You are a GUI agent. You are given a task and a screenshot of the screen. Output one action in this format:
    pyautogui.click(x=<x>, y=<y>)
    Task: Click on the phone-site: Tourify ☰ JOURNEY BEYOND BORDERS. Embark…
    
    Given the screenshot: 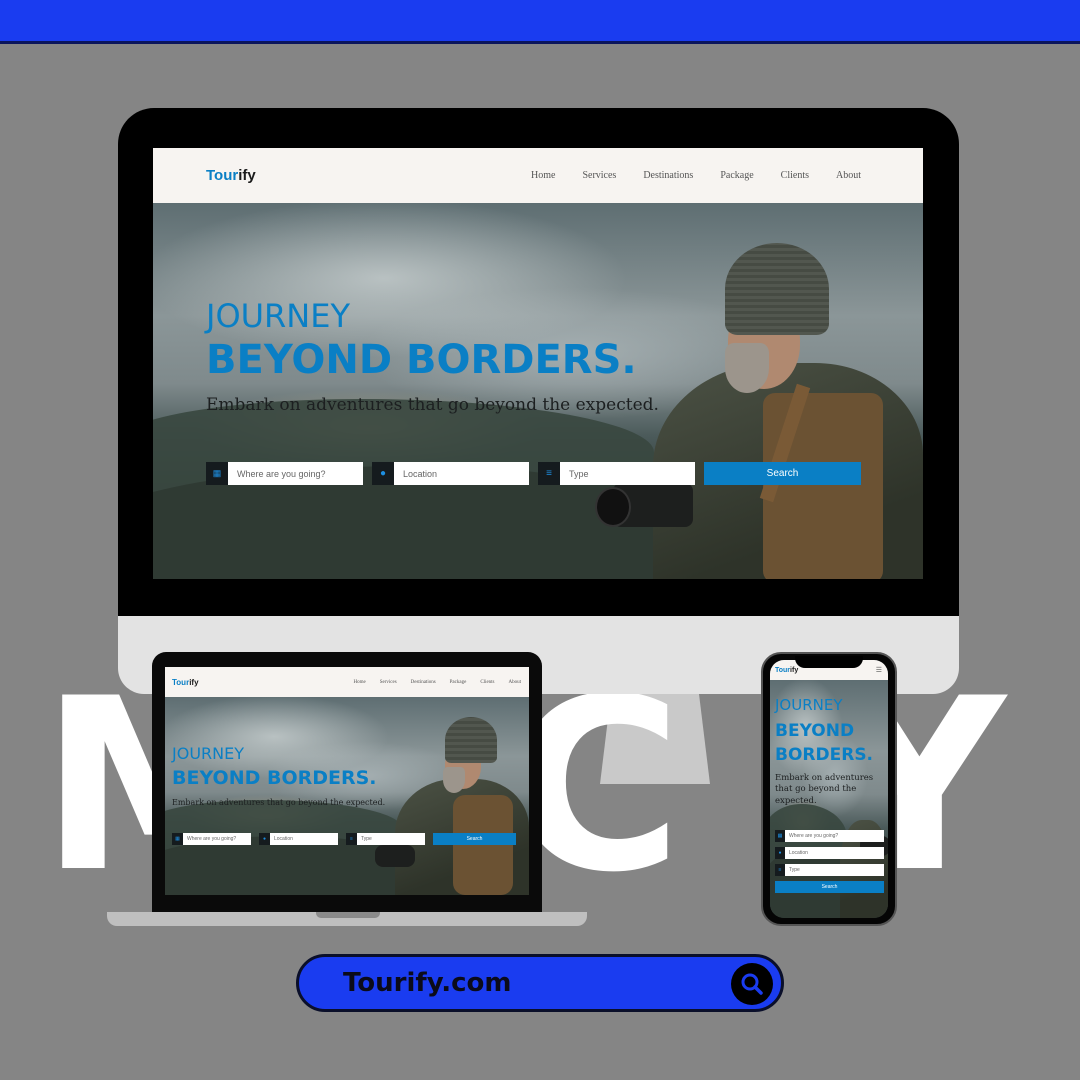 What is the action you would take?
    pyautogui.click(x=829, y=789)
    